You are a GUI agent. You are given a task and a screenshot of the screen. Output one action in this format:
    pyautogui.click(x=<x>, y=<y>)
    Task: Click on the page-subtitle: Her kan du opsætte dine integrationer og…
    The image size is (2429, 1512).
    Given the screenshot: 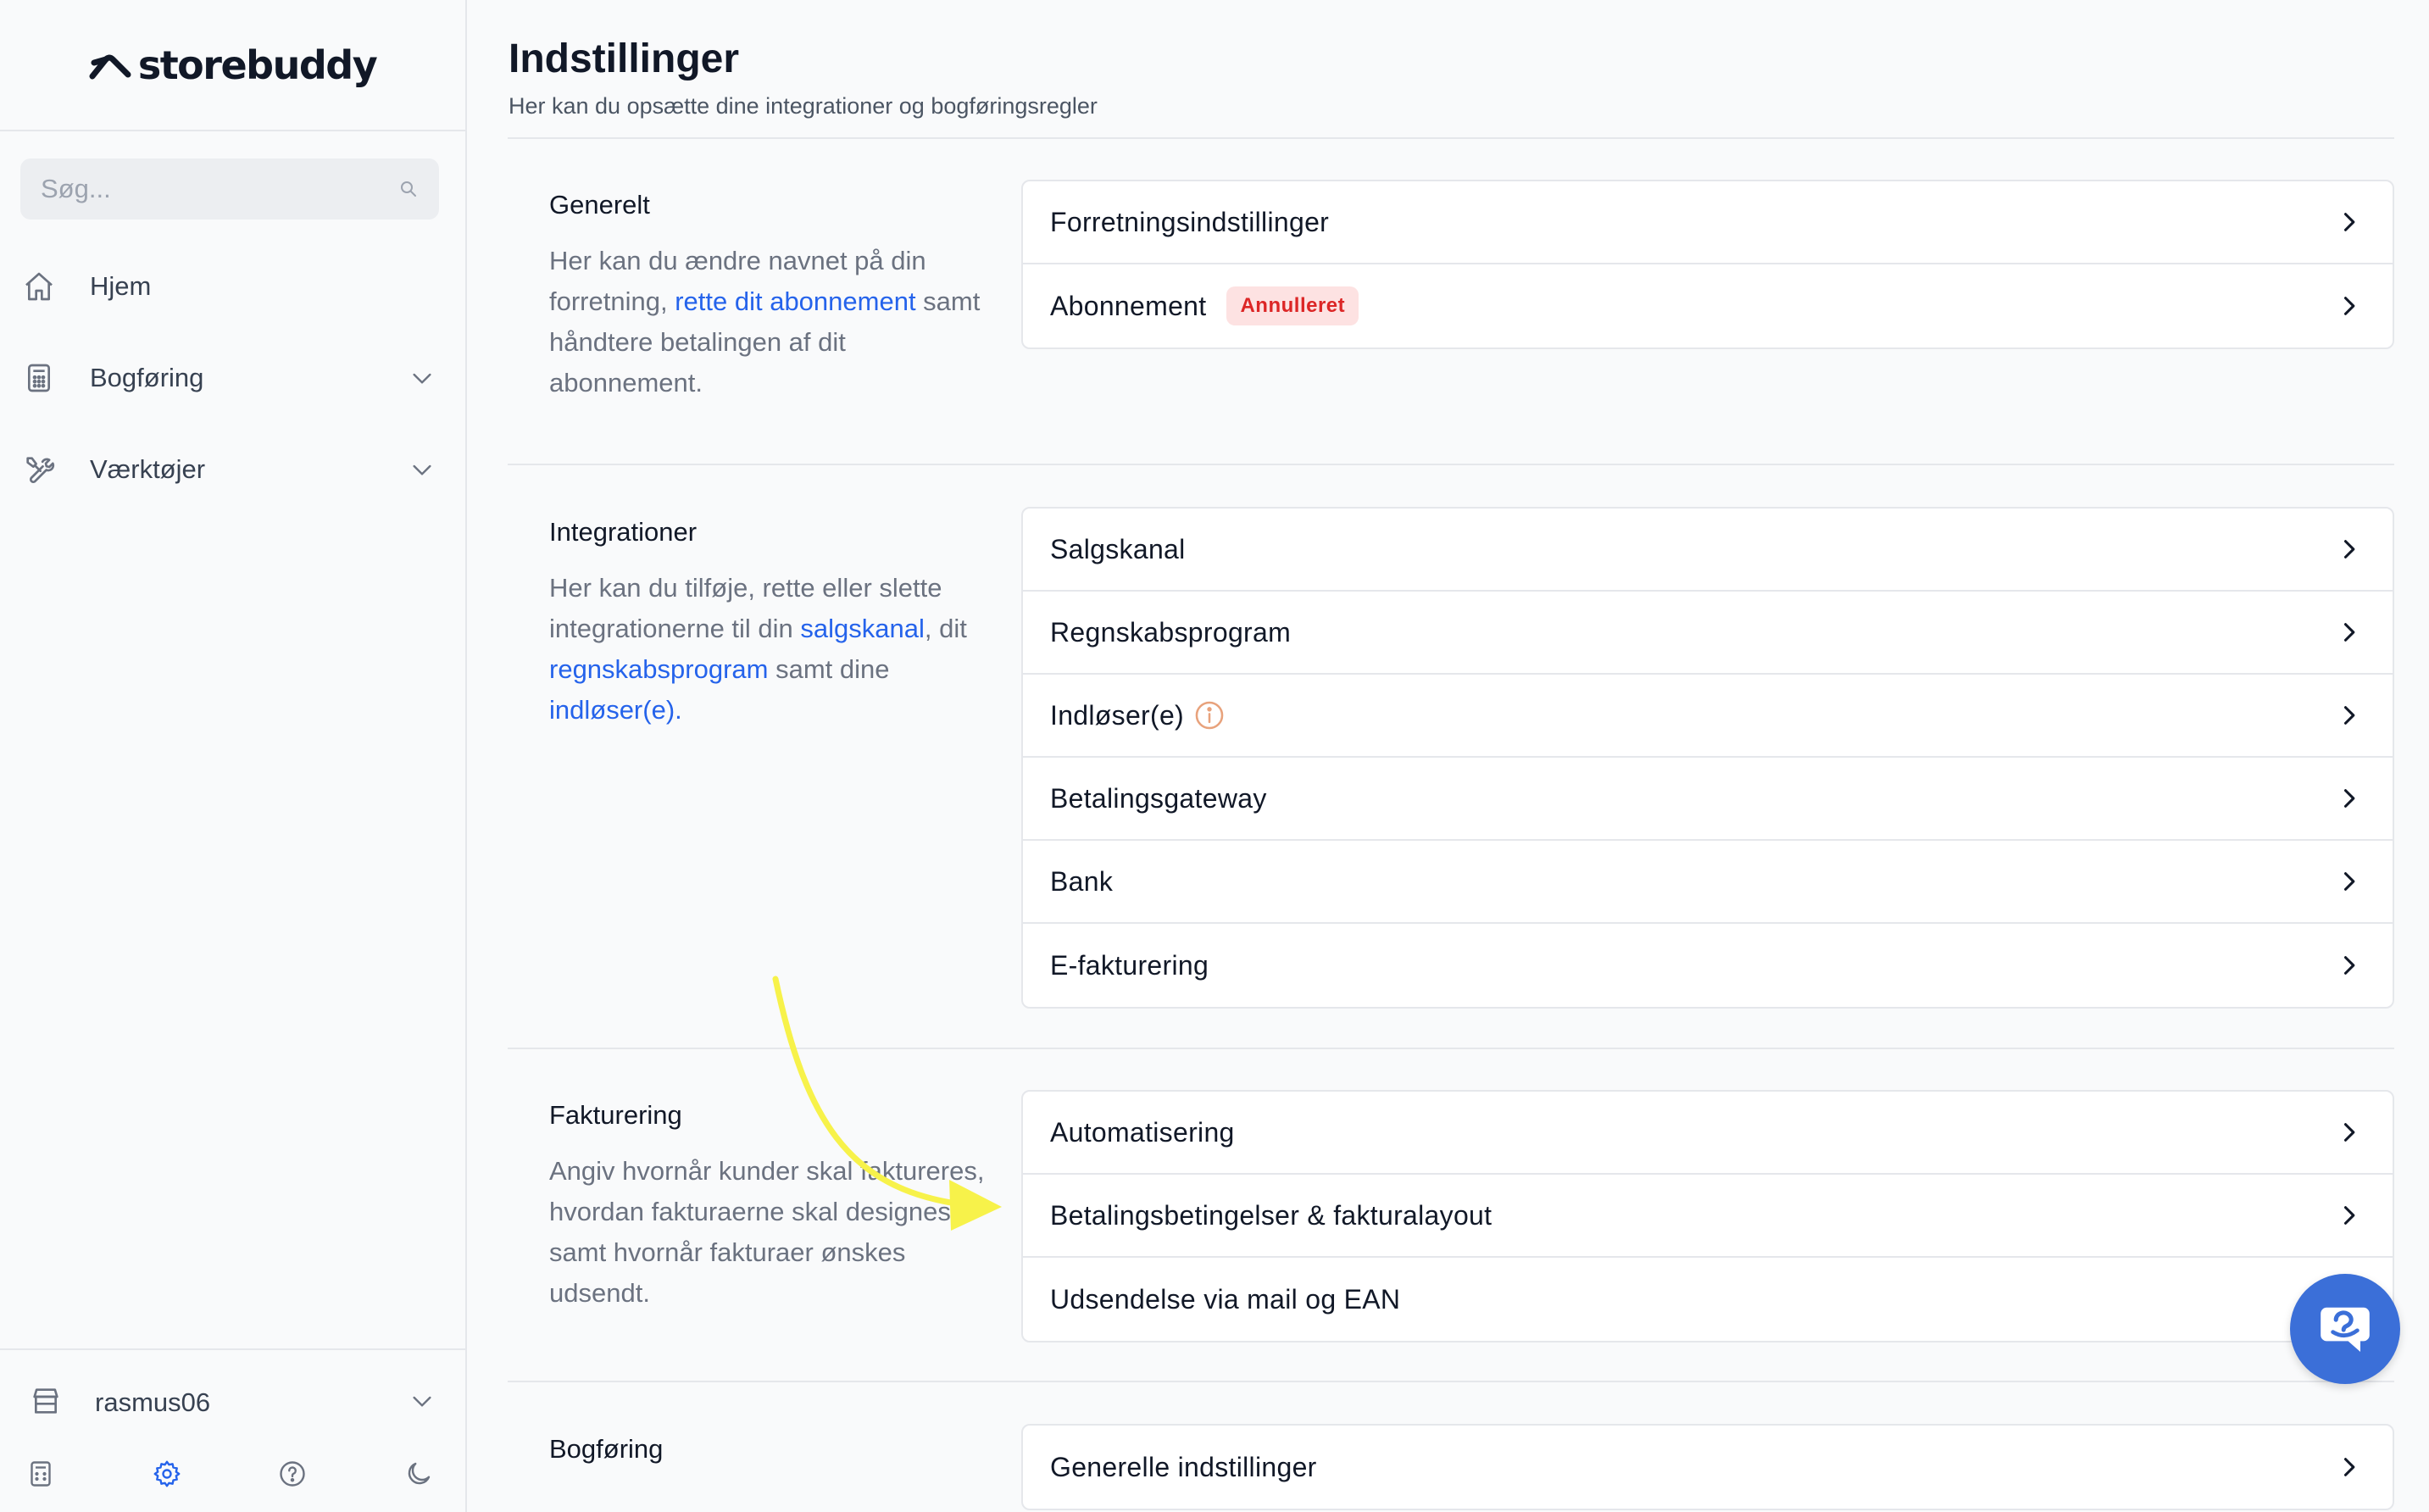 What is the action you would take?
    pyautogui.click(x=803, y=106)
    